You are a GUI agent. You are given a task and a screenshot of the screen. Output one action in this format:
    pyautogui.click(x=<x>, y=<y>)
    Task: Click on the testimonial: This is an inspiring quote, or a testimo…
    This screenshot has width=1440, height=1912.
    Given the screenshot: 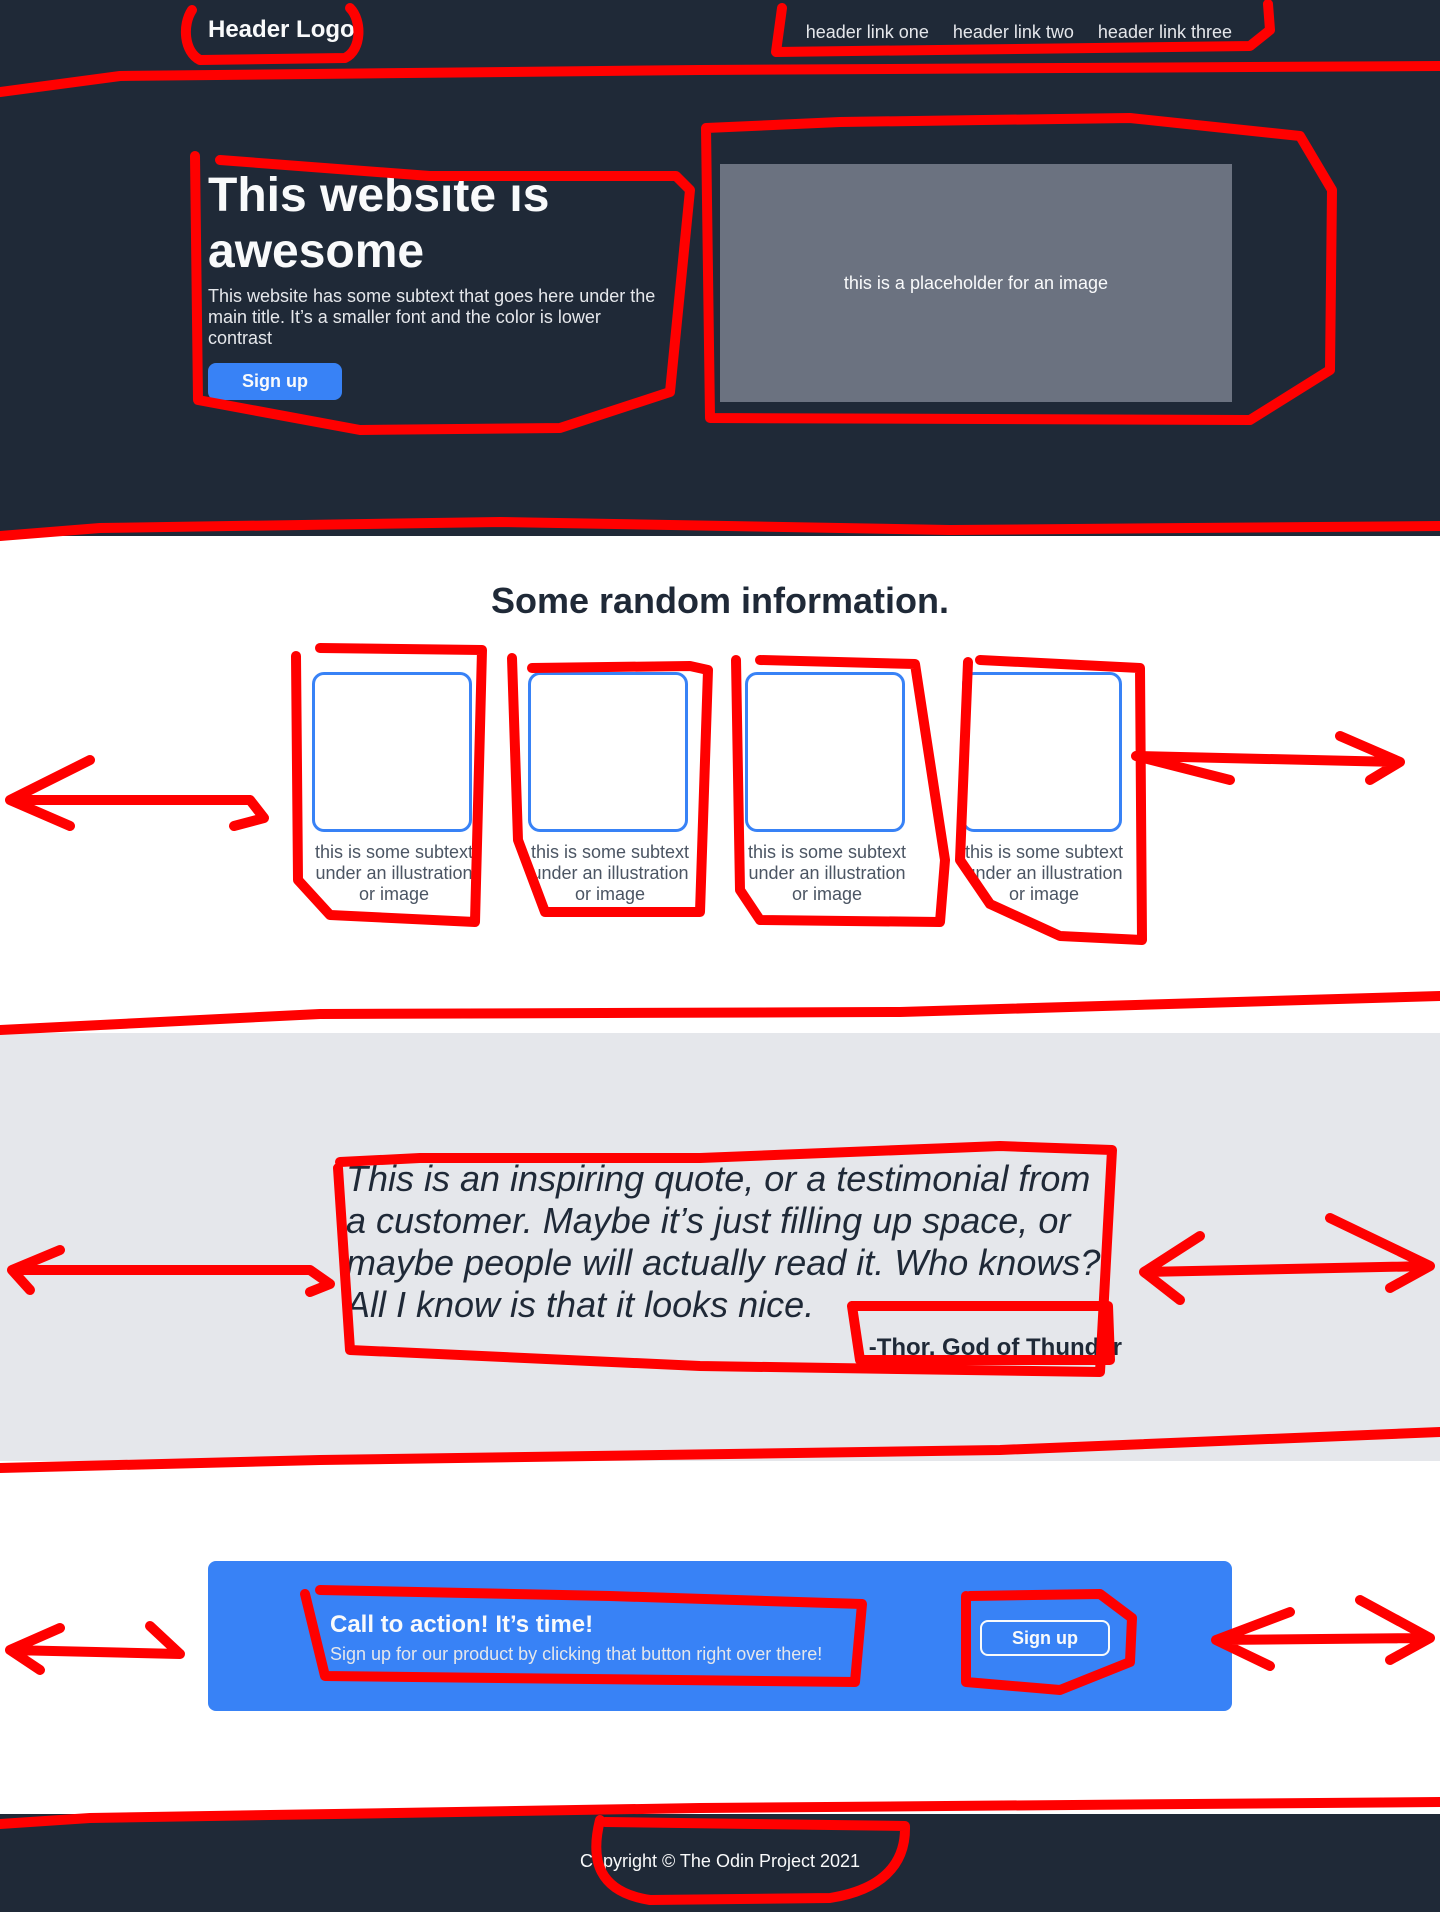 What is the action you would take?
    pyautogui.click(x=734, y=1259)
    